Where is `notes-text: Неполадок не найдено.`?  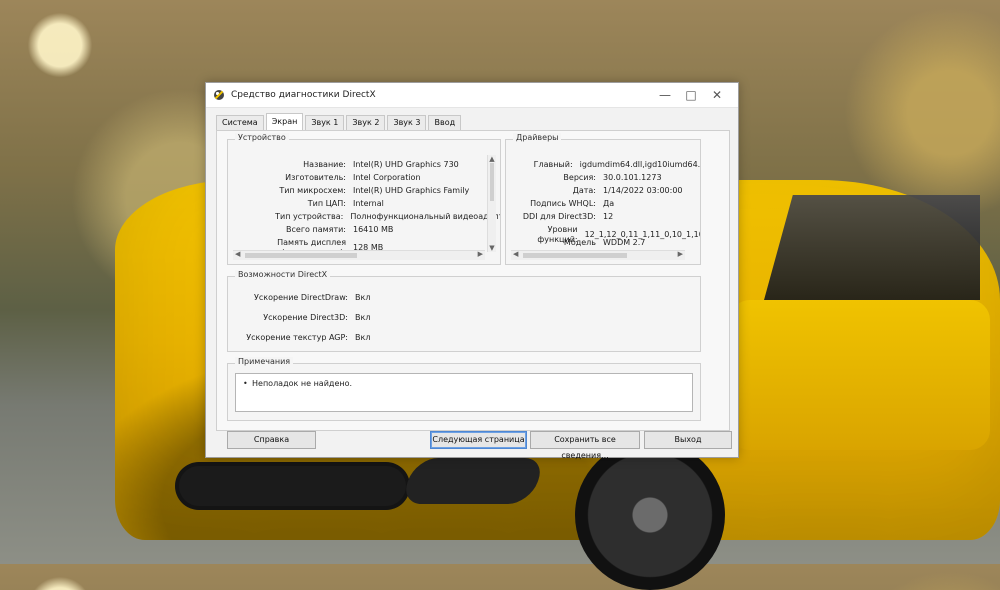
notes-text: Неполадок не найдено. is located at coordinates (302, 383).